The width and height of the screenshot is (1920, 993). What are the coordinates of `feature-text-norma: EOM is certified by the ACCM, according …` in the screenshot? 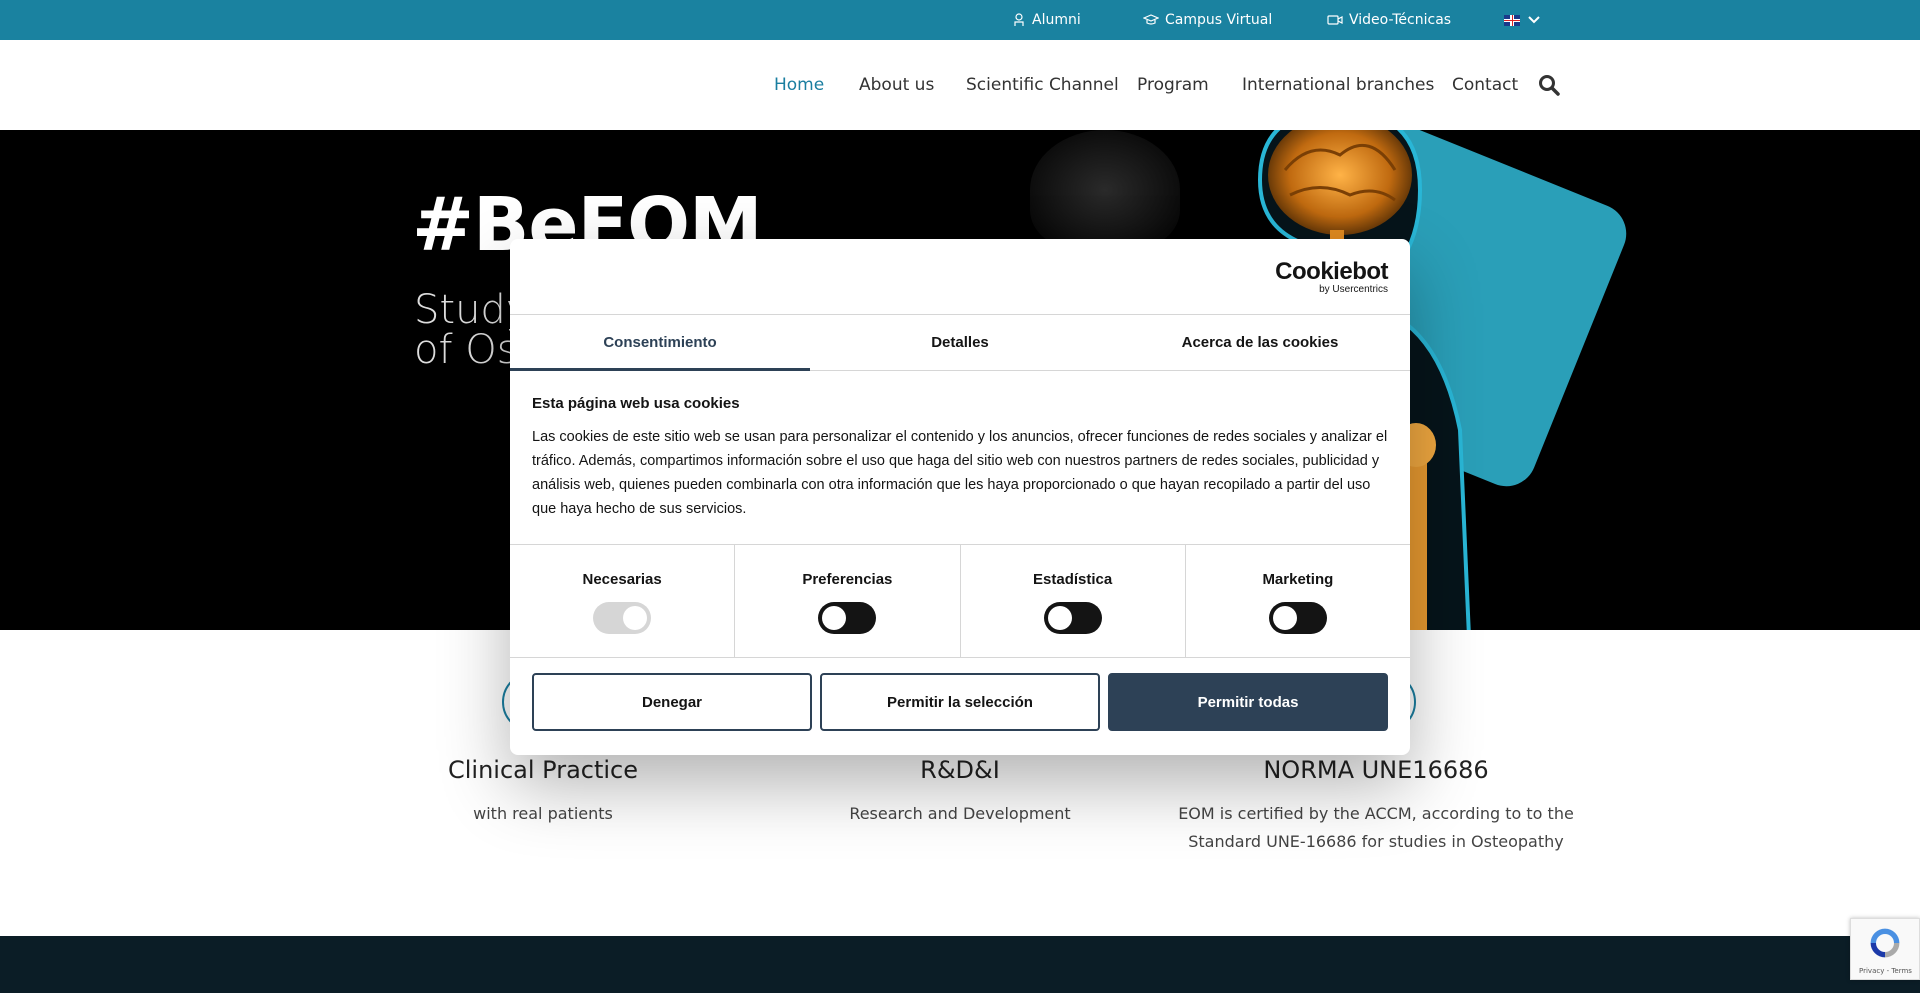 It's located at (1376, 828).